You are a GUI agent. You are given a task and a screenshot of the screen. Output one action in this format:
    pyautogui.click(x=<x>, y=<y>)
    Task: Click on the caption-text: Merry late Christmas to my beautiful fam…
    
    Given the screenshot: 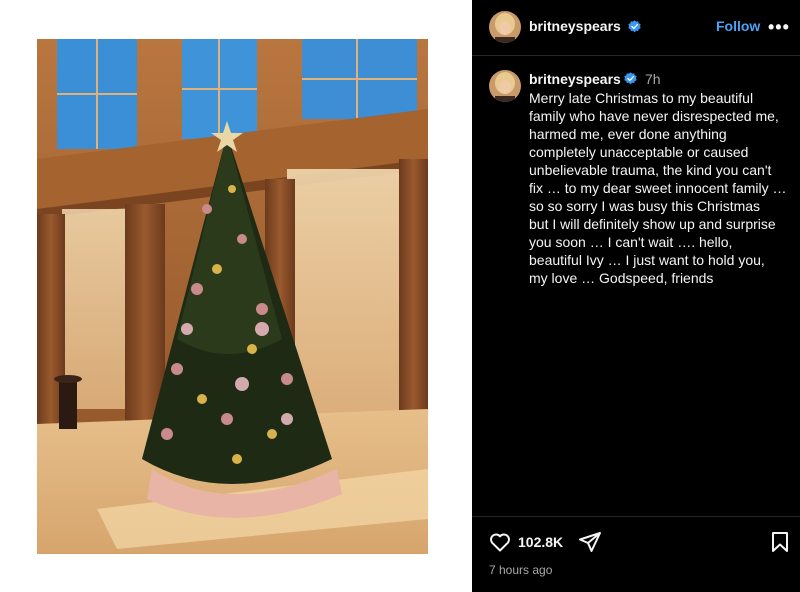 What is the action you would take?
    pyautogui.click(x=660, y=188)
    